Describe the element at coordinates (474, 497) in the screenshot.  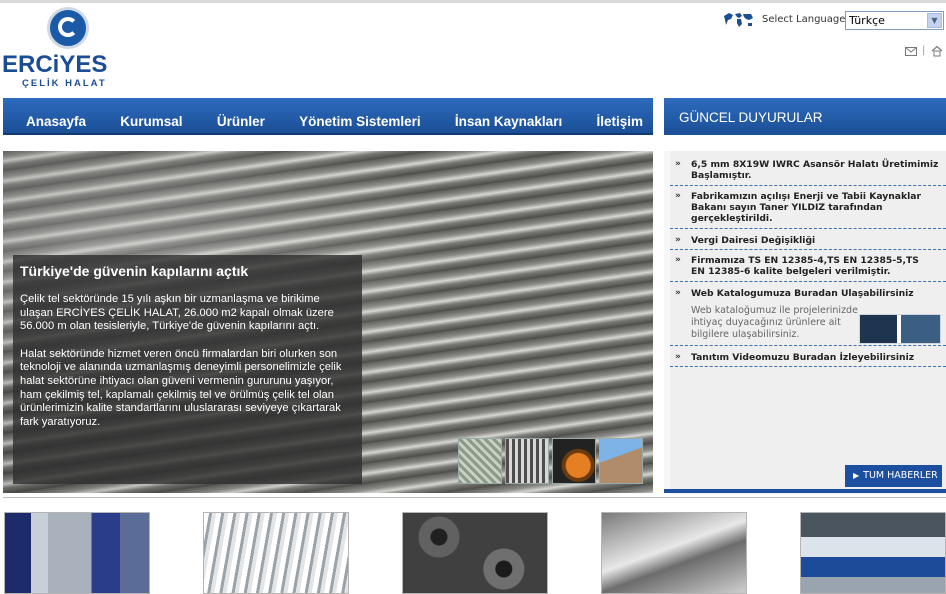
I see `section-divider` at that location.